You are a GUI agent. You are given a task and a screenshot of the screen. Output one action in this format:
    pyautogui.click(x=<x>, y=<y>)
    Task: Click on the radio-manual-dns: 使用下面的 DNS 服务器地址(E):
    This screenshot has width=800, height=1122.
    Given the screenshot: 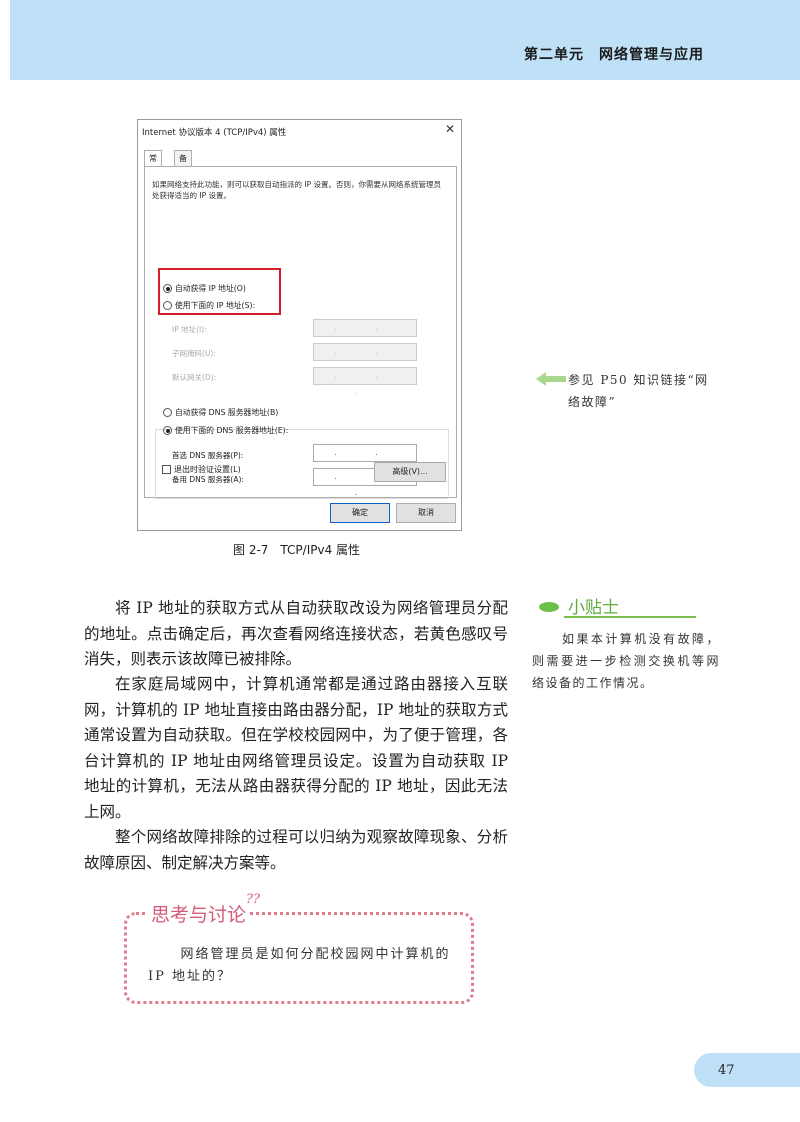 What is the action you would take?
    pyautogui.click(x=225, y=430)
    